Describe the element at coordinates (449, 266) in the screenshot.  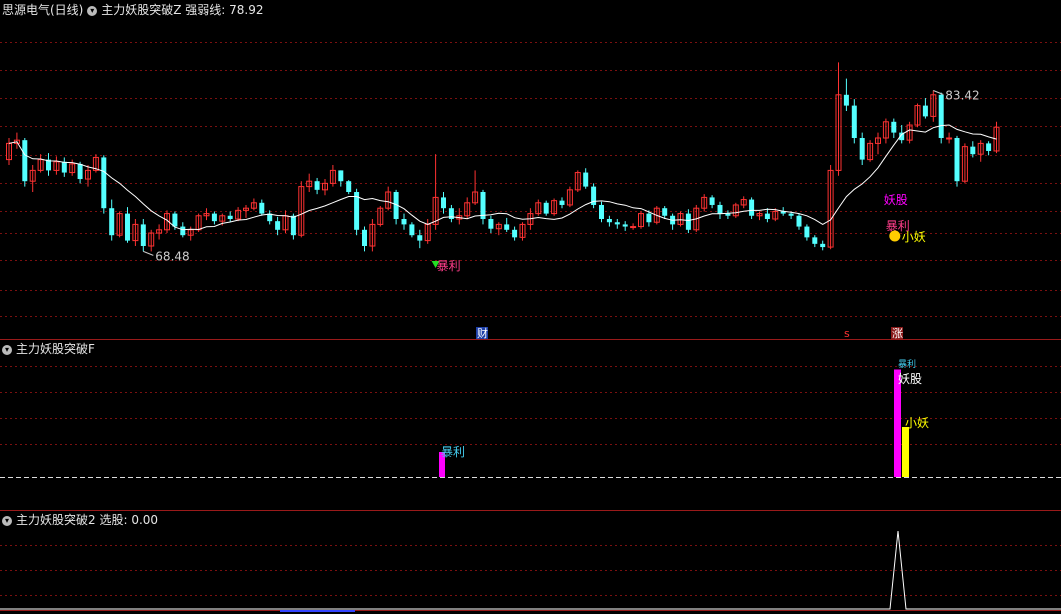
I see `signal-label: 暴利` at that location.